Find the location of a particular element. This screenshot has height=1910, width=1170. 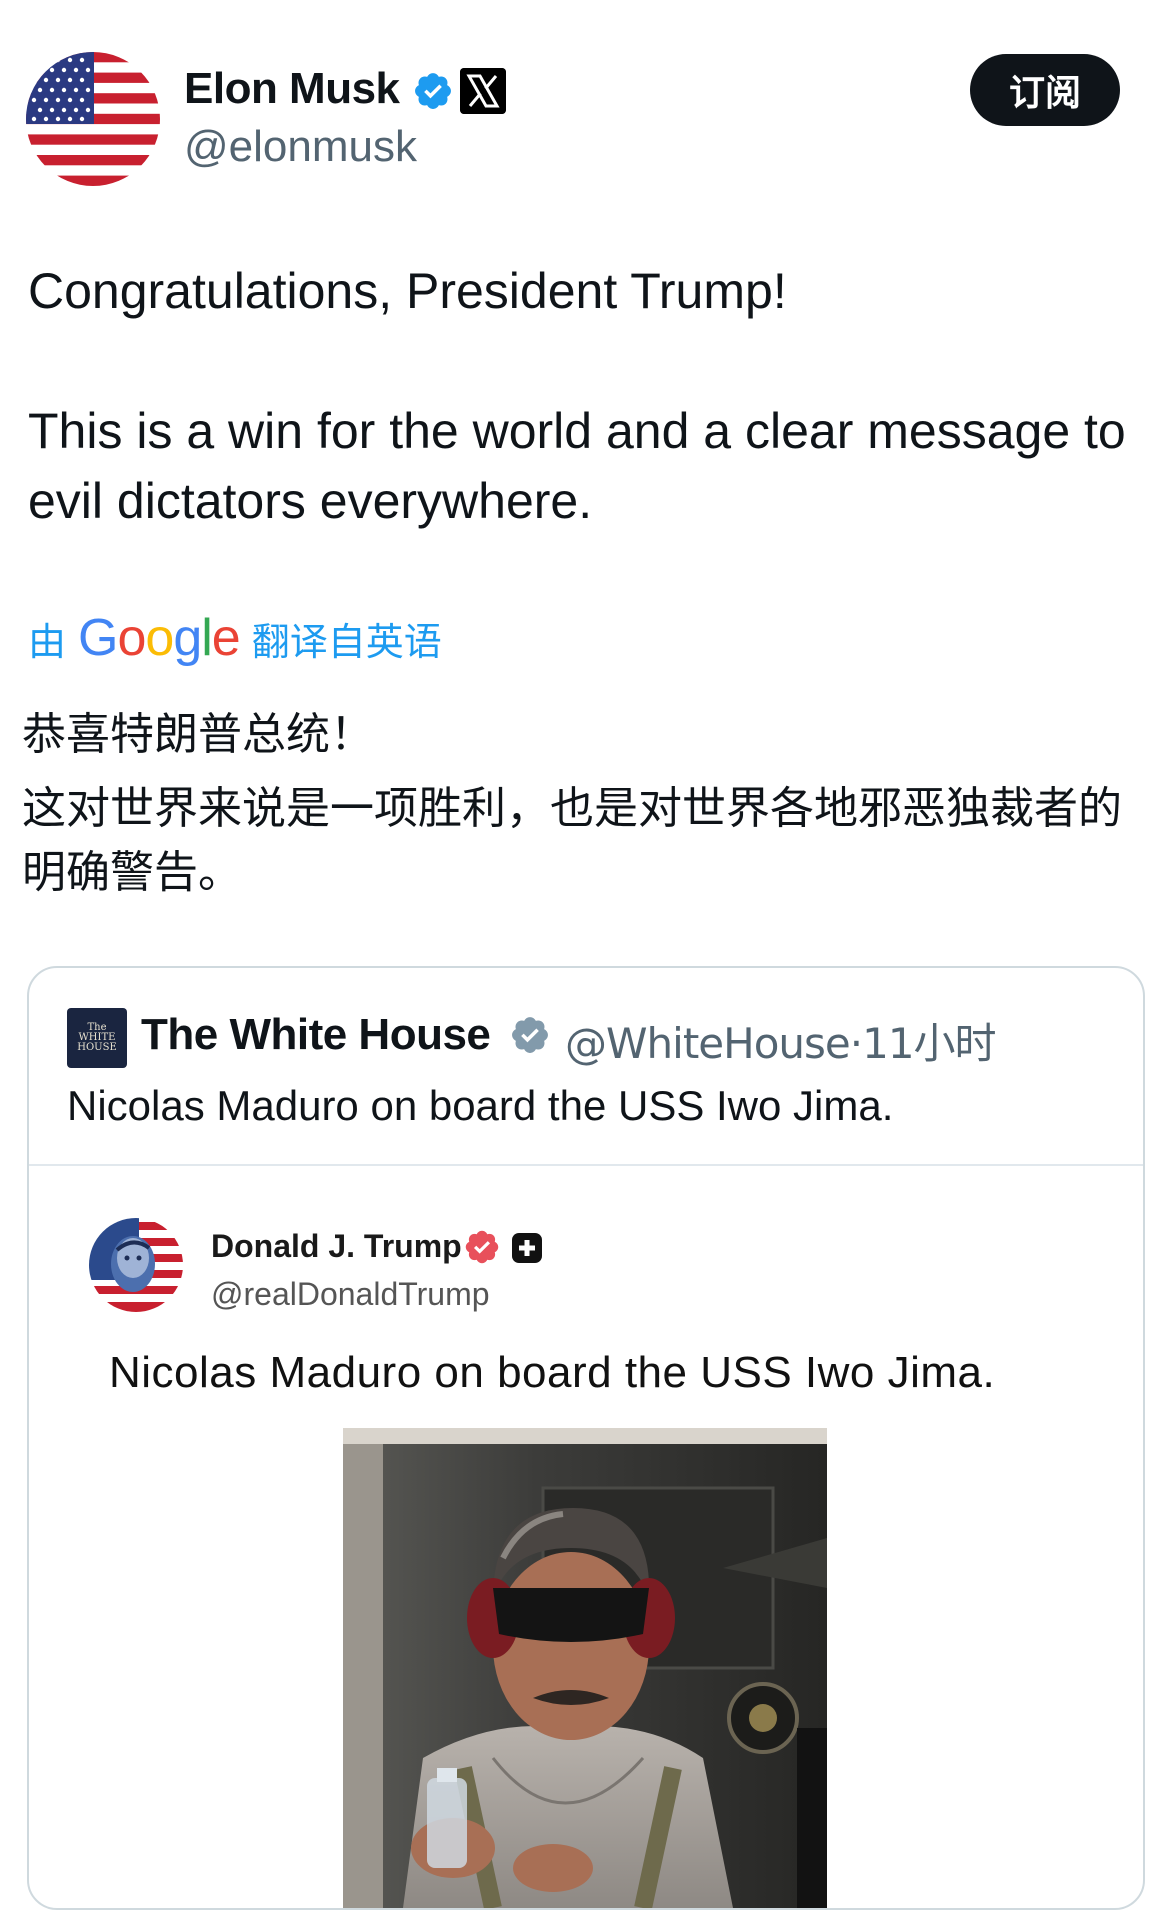

quoted-meta: @WhiteHouse·11小时 is located at coordinates (781, 1040).